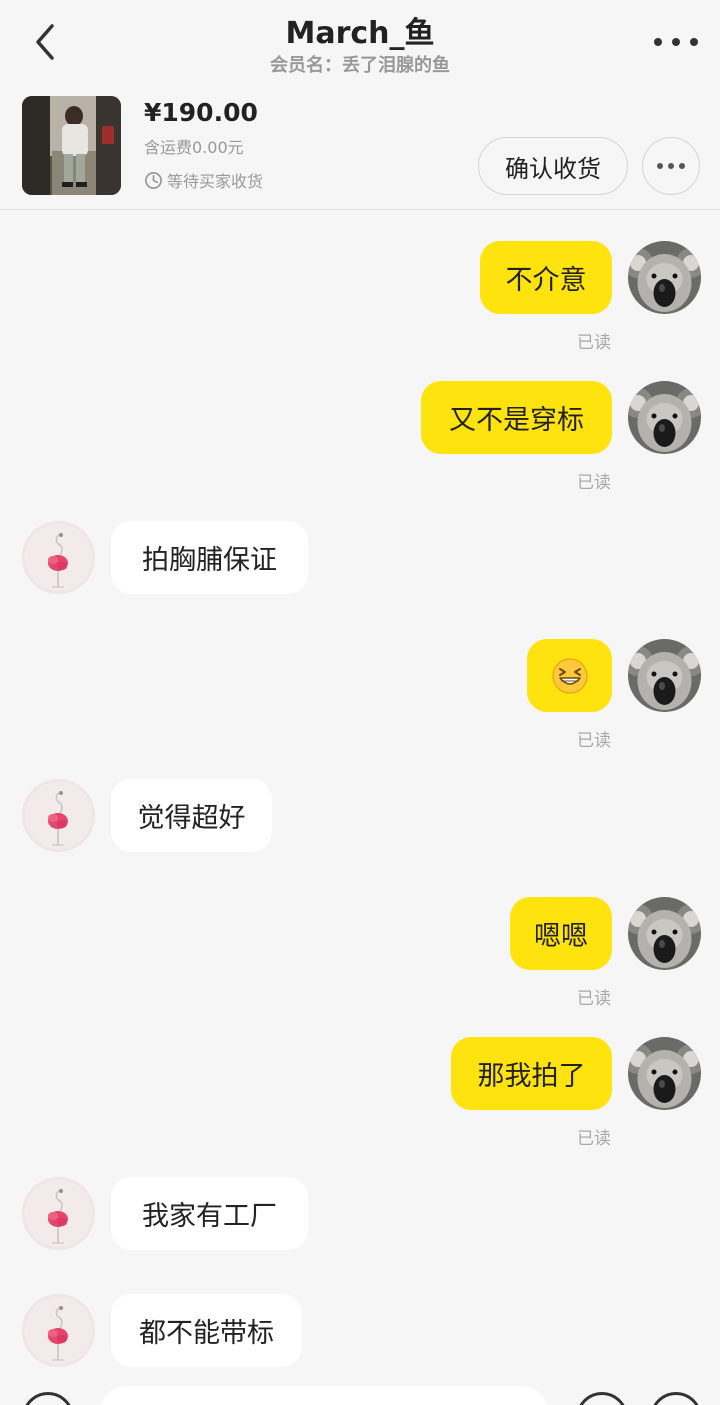 The image size is (720, 1405). I want to click on order-card: ¥190.00 含运费0.00元 等待买家收货 确认收货, so click(360, 147).